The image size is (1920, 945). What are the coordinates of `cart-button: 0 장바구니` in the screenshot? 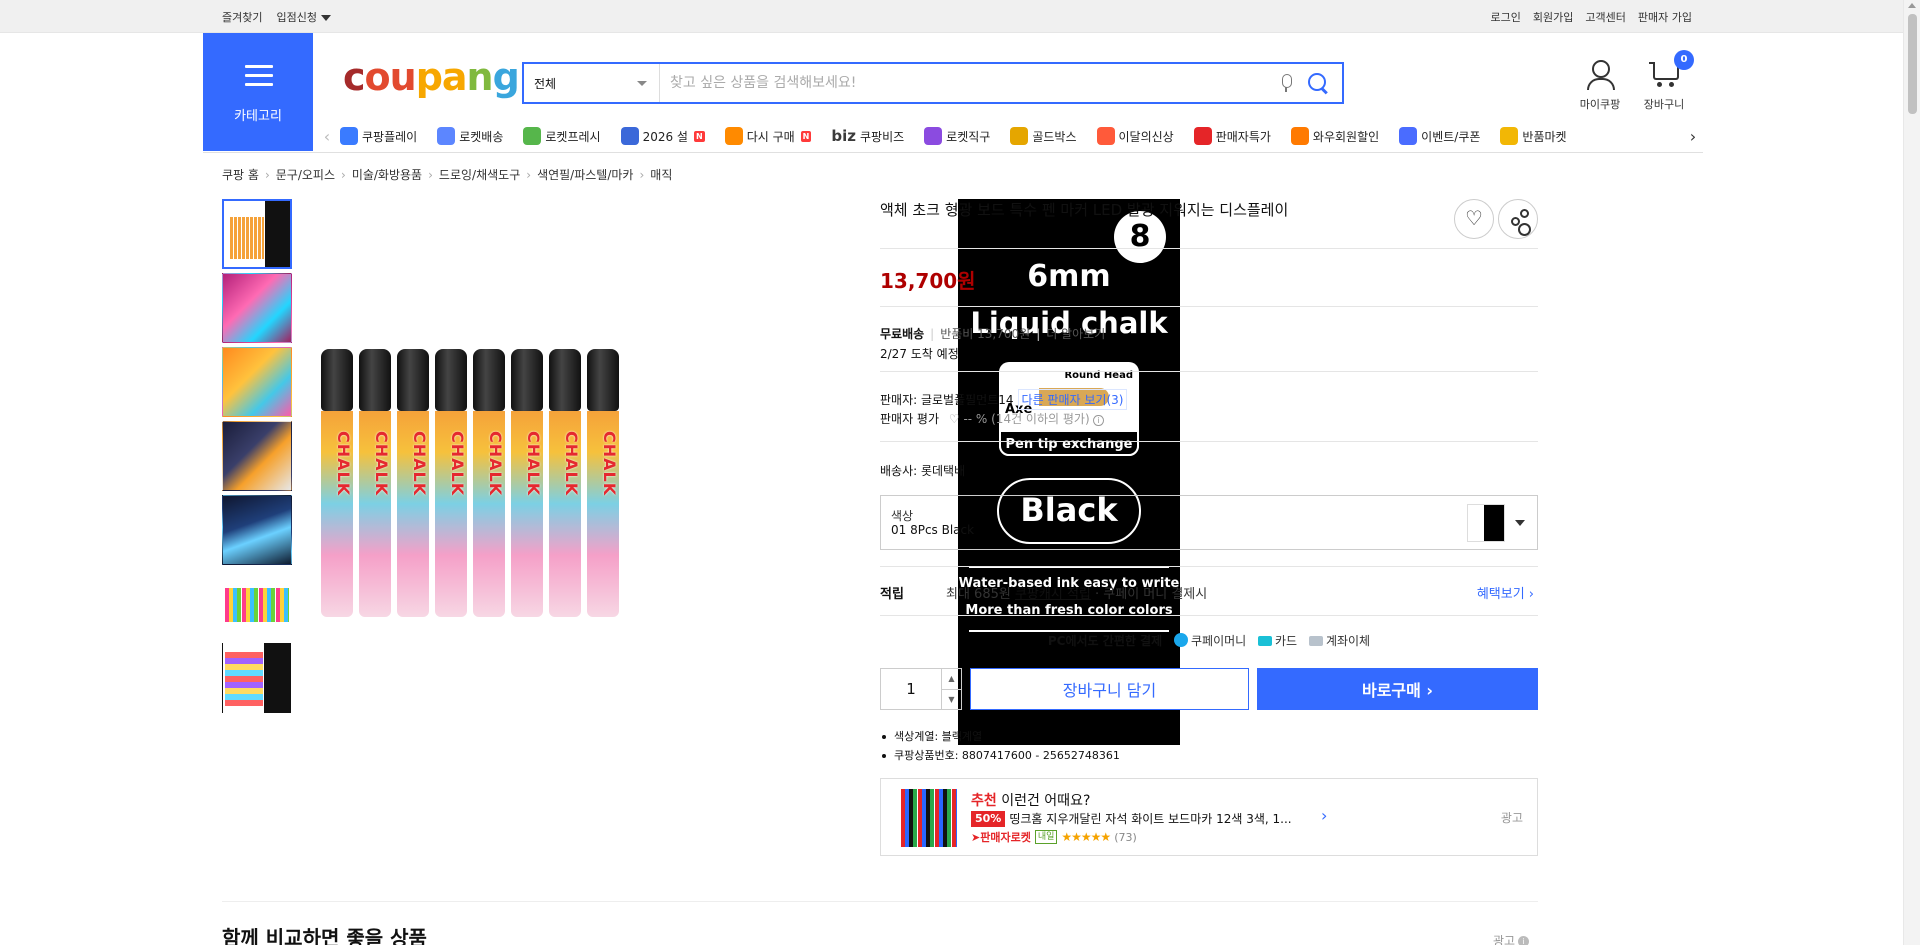 It's located at (1665, 81).